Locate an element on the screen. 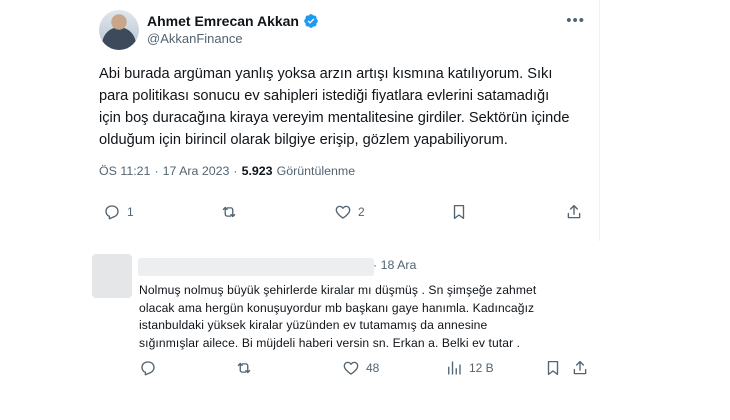 The height and width of the screenshot is (420, 730). tweet-time: ÖS 11:21 is located at coordinates (124, 171).